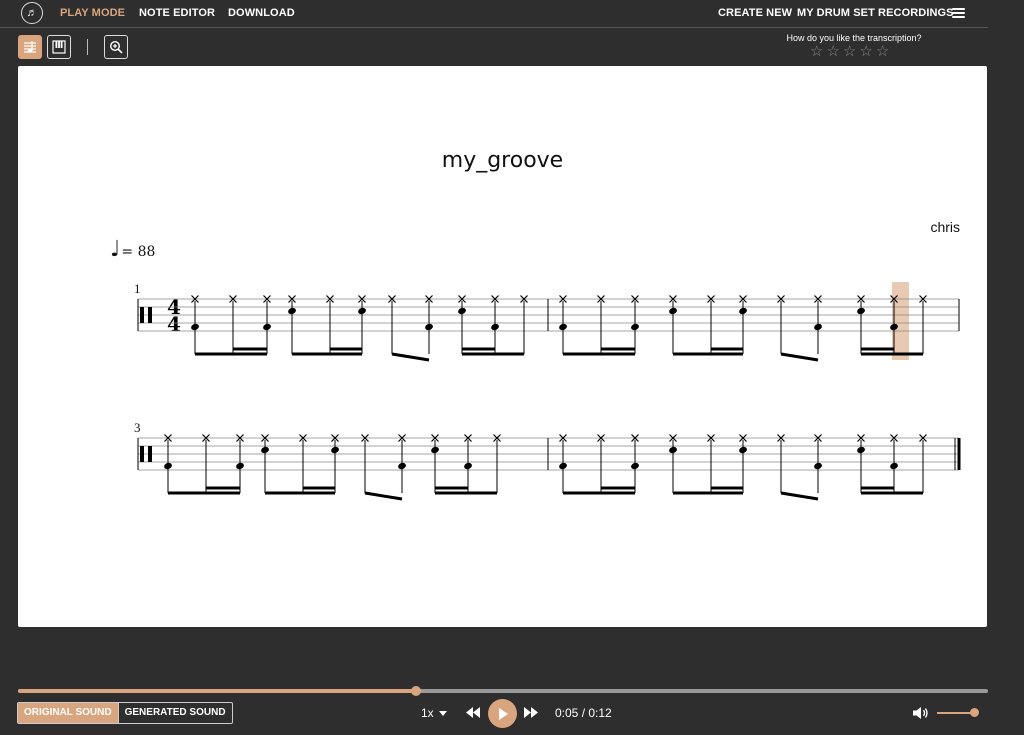  I want to click on playback-progress-bar, so click(503, 691).